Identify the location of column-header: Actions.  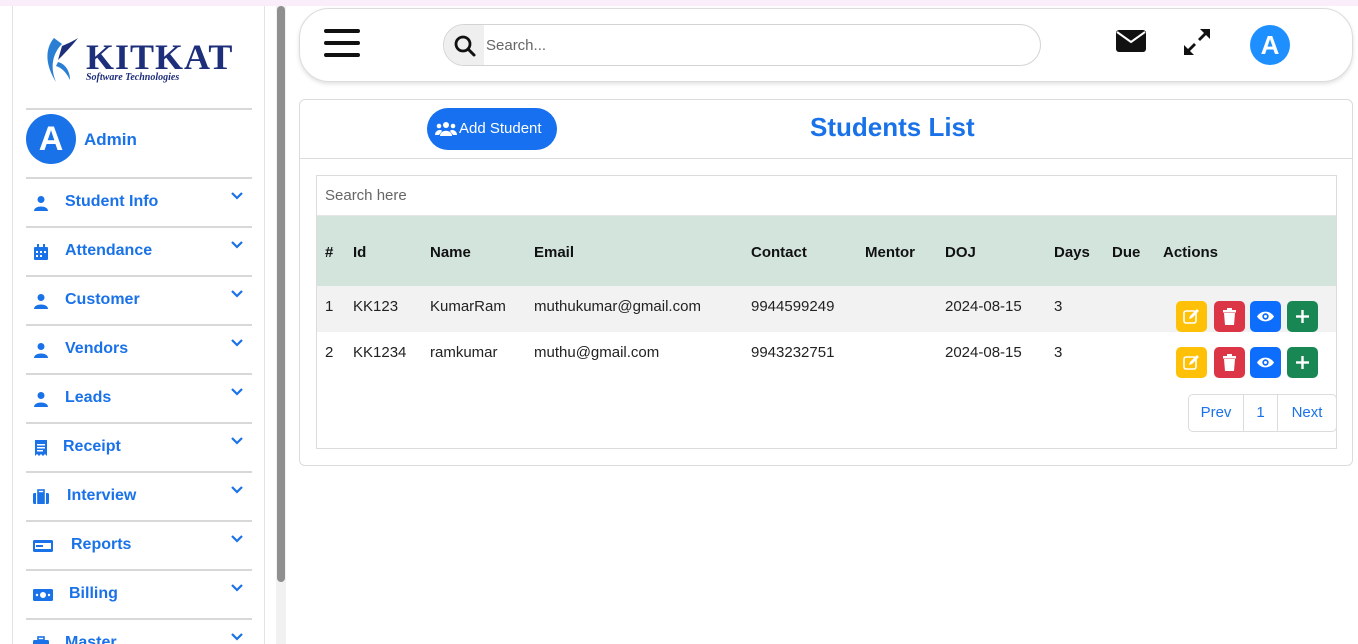
(1191, 252).